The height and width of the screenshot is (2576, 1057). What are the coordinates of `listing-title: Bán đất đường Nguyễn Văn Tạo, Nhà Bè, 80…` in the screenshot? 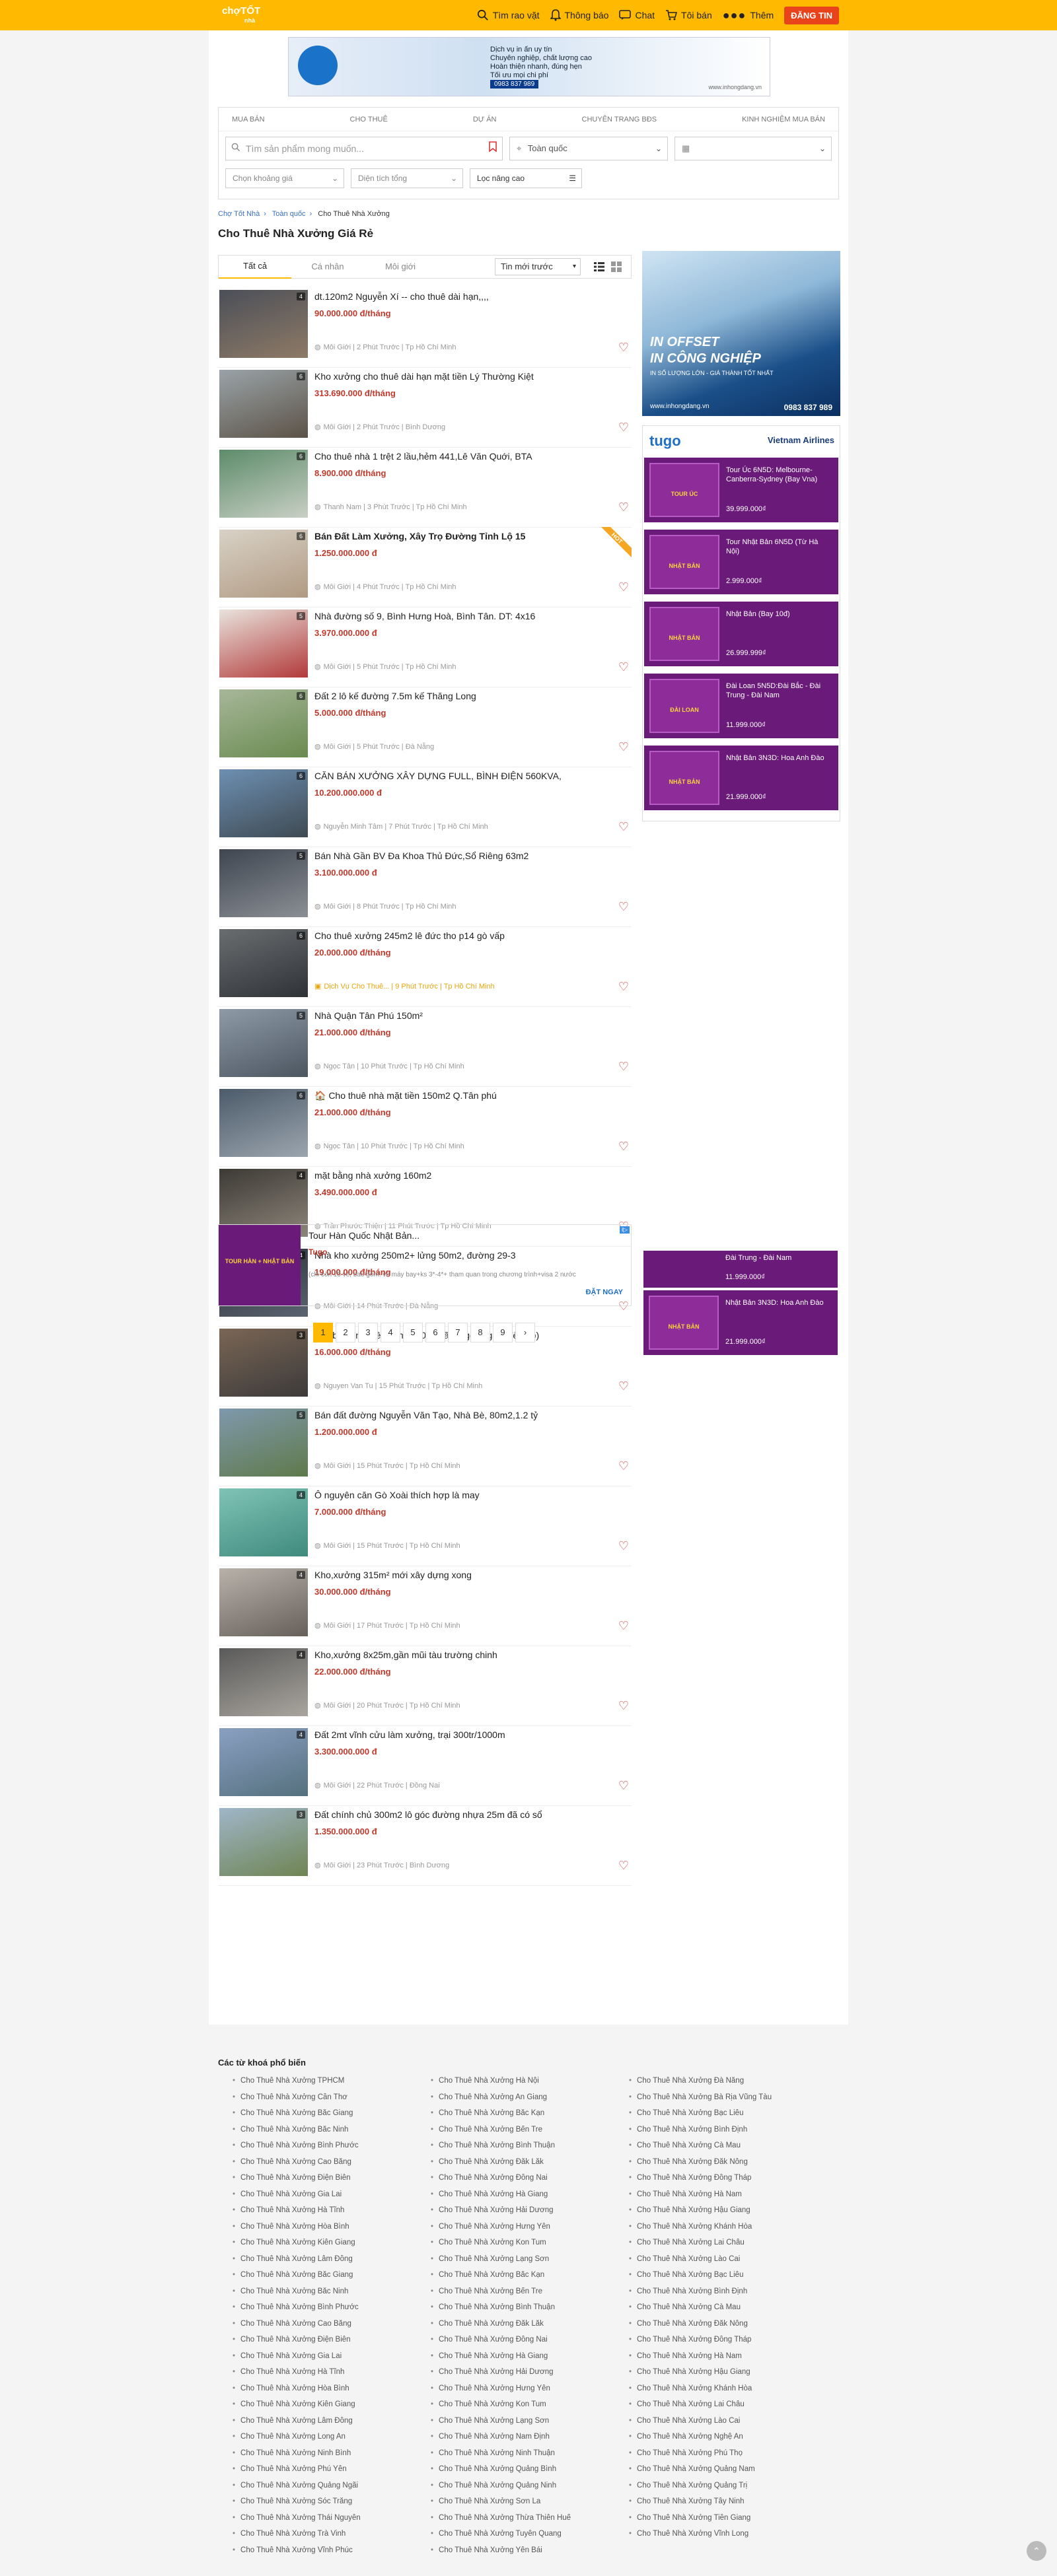 It's located at (459, 1415).